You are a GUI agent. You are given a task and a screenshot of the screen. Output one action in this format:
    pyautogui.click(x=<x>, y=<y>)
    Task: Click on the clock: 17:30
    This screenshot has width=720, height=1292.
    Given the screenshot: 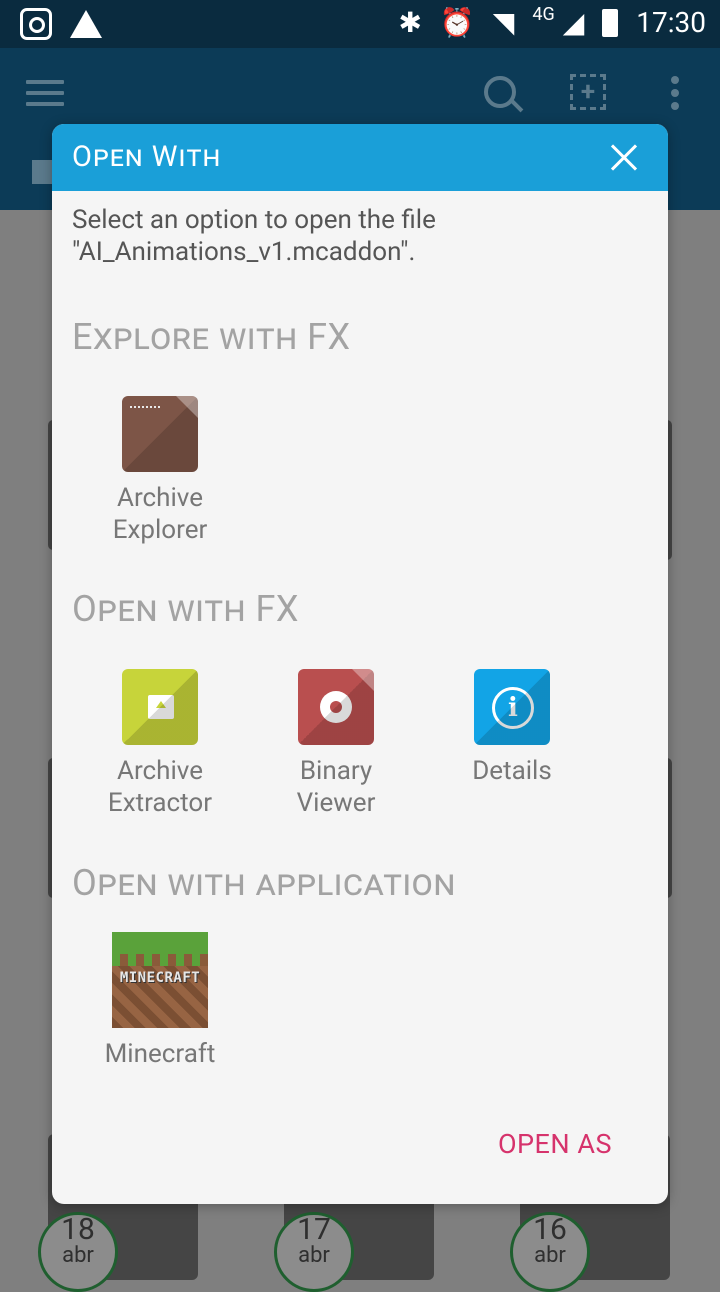 What is the action you would take?
    pyautogui.click(x=671, y=22)
    